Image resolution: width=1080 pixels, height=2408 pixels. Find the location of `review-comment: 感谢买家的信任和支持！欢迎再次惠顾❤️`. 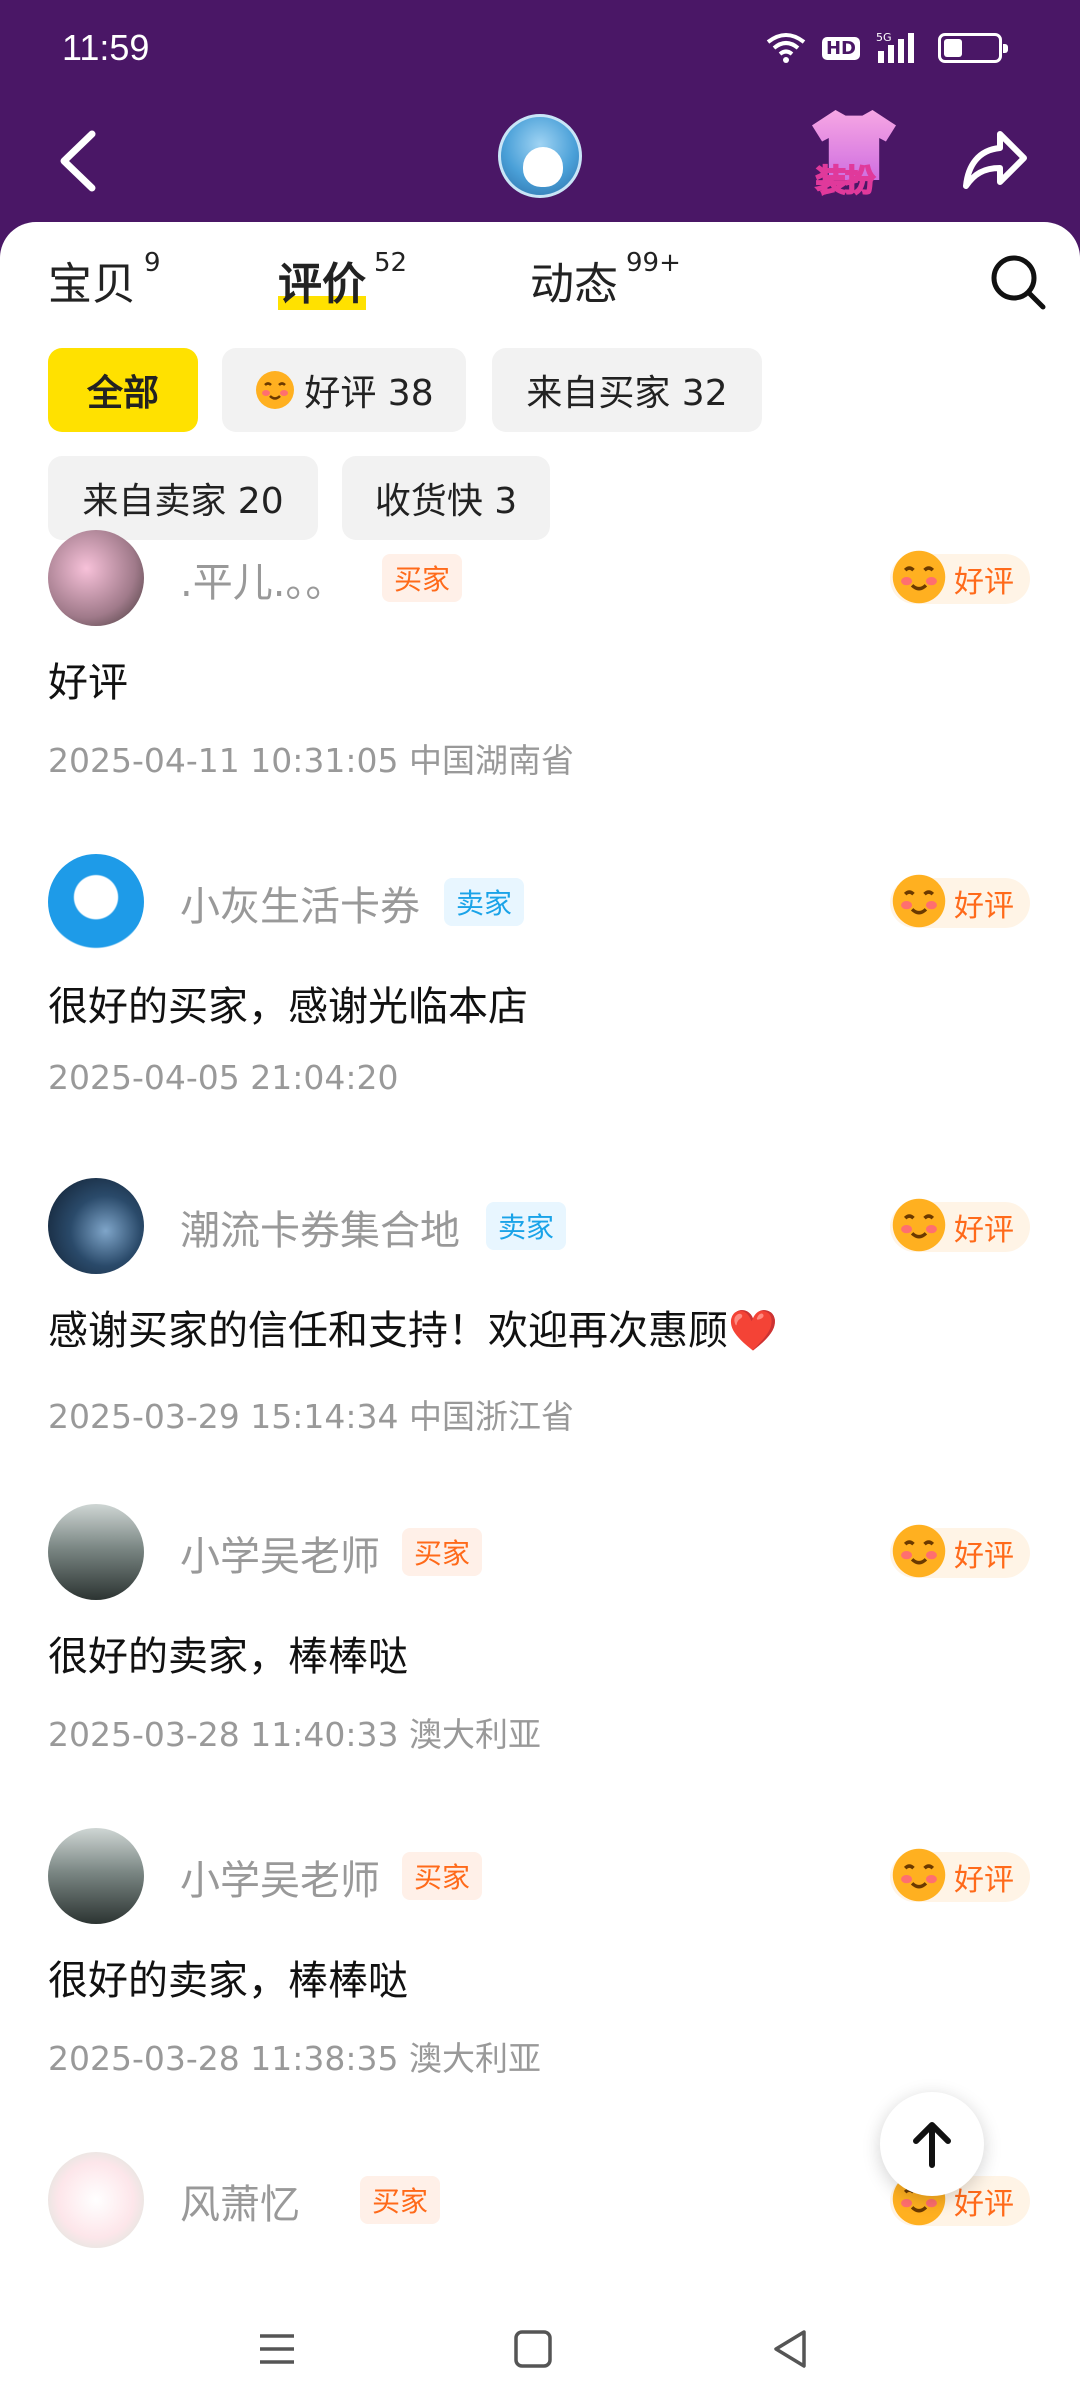

review-comment: 感谢买家的信任和支持！欢迎再次惠顾❤️ is located at coordinates (413, 1331).